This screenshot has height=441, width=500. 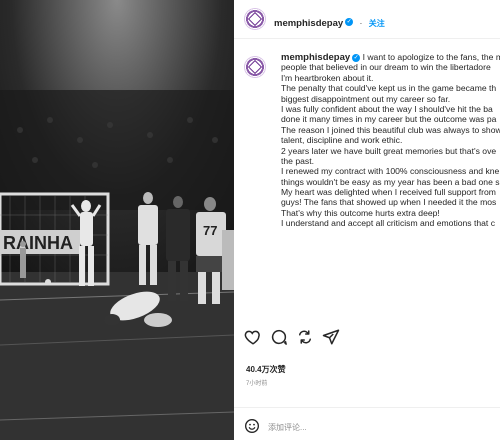 I want to click on likes-count: 40.4万次赞, so click(x=266, y=369).